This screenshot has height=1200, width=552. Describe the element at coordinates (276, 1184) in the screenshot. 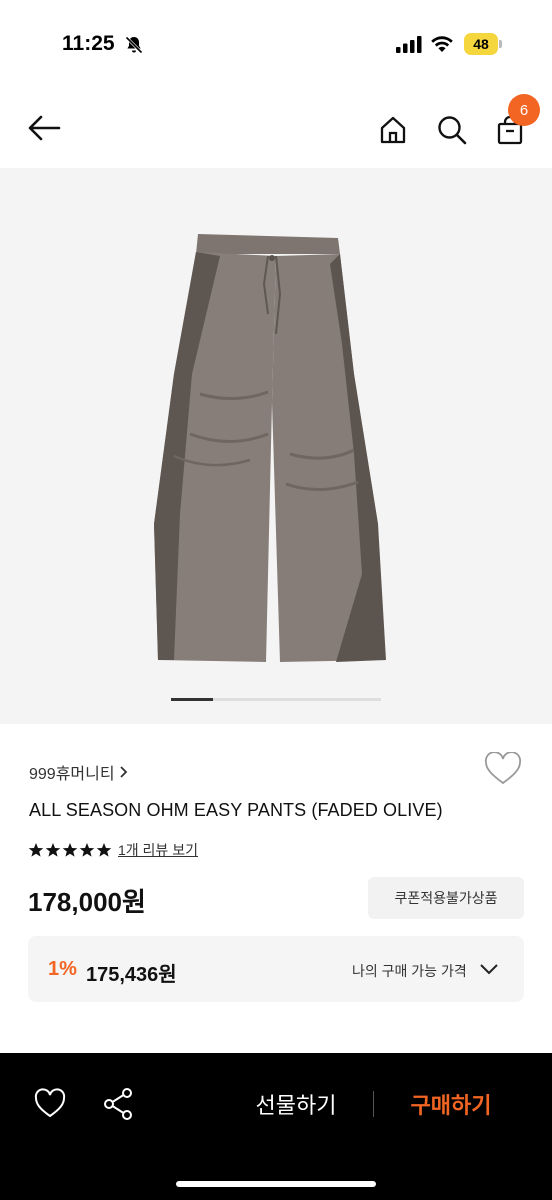

I see `home-indicator` at that location.